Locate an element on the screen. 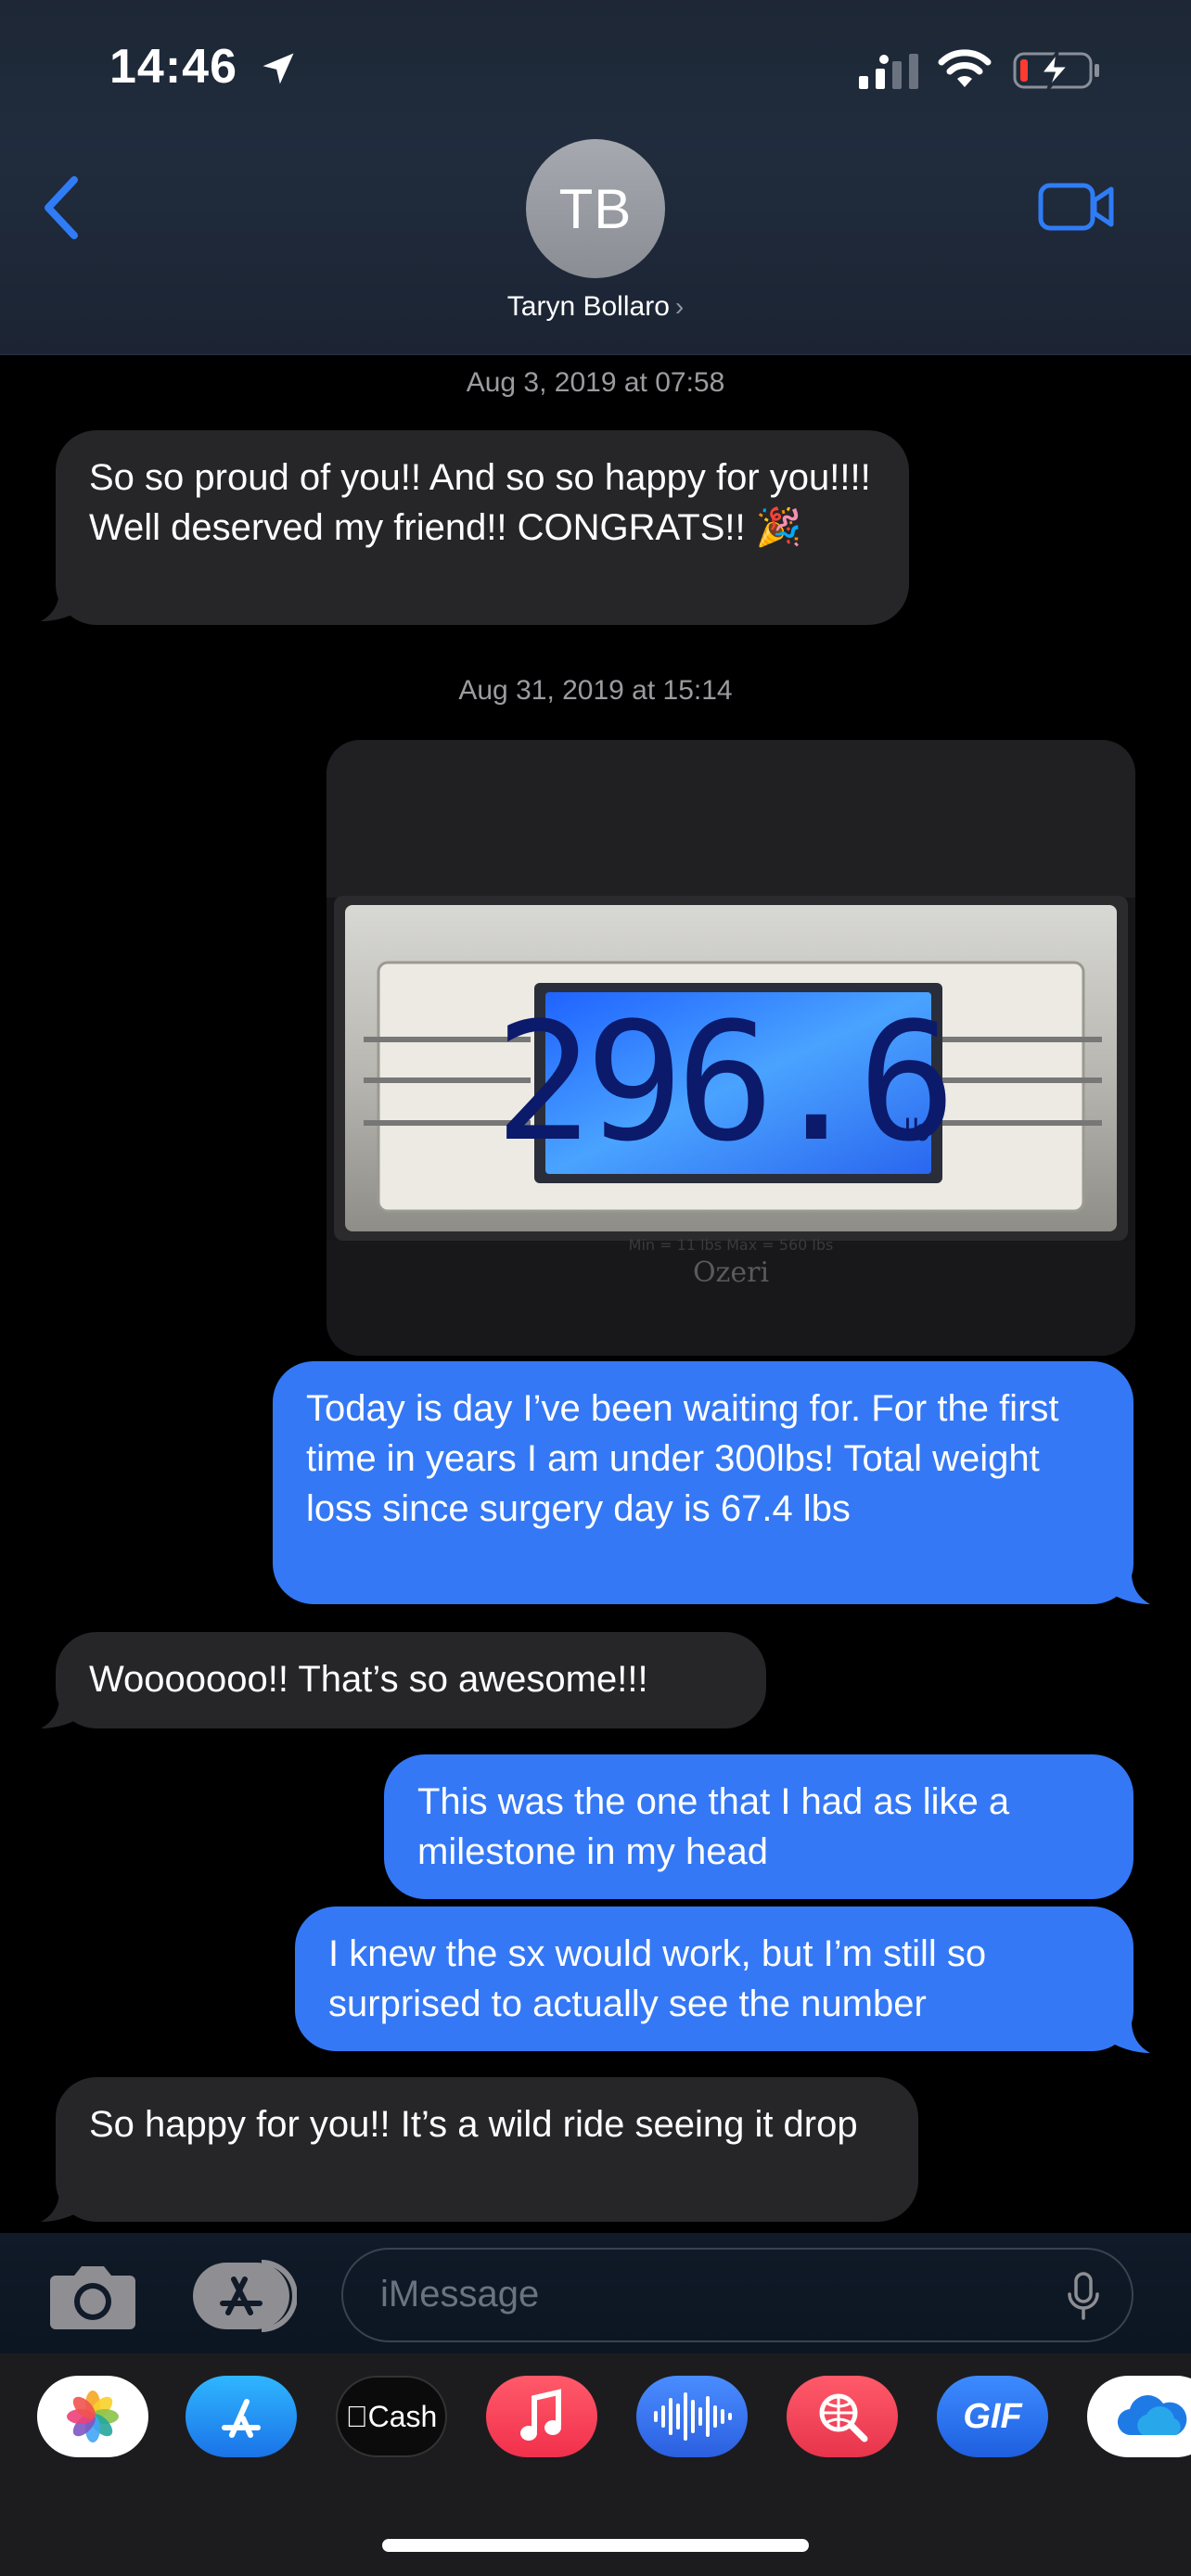 The image size is (1191, 2576). contact-avatar: TB is located at coordinates (595, 208).